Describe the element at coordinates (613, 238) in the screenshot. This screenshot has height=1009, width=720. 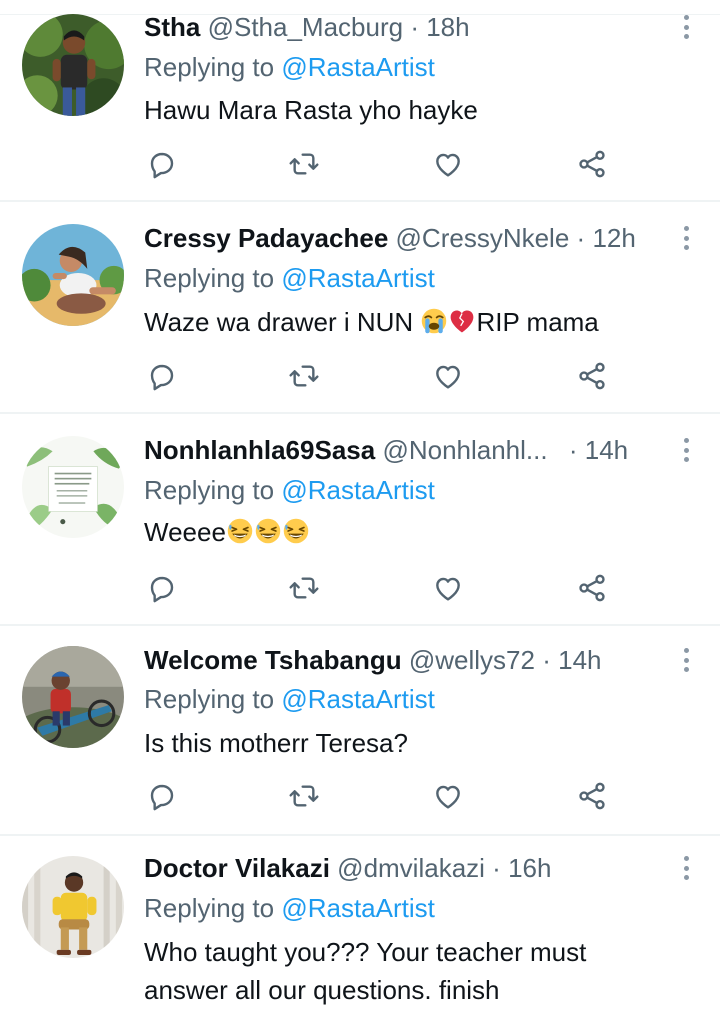
I see `timestamp: 12h` at that location.